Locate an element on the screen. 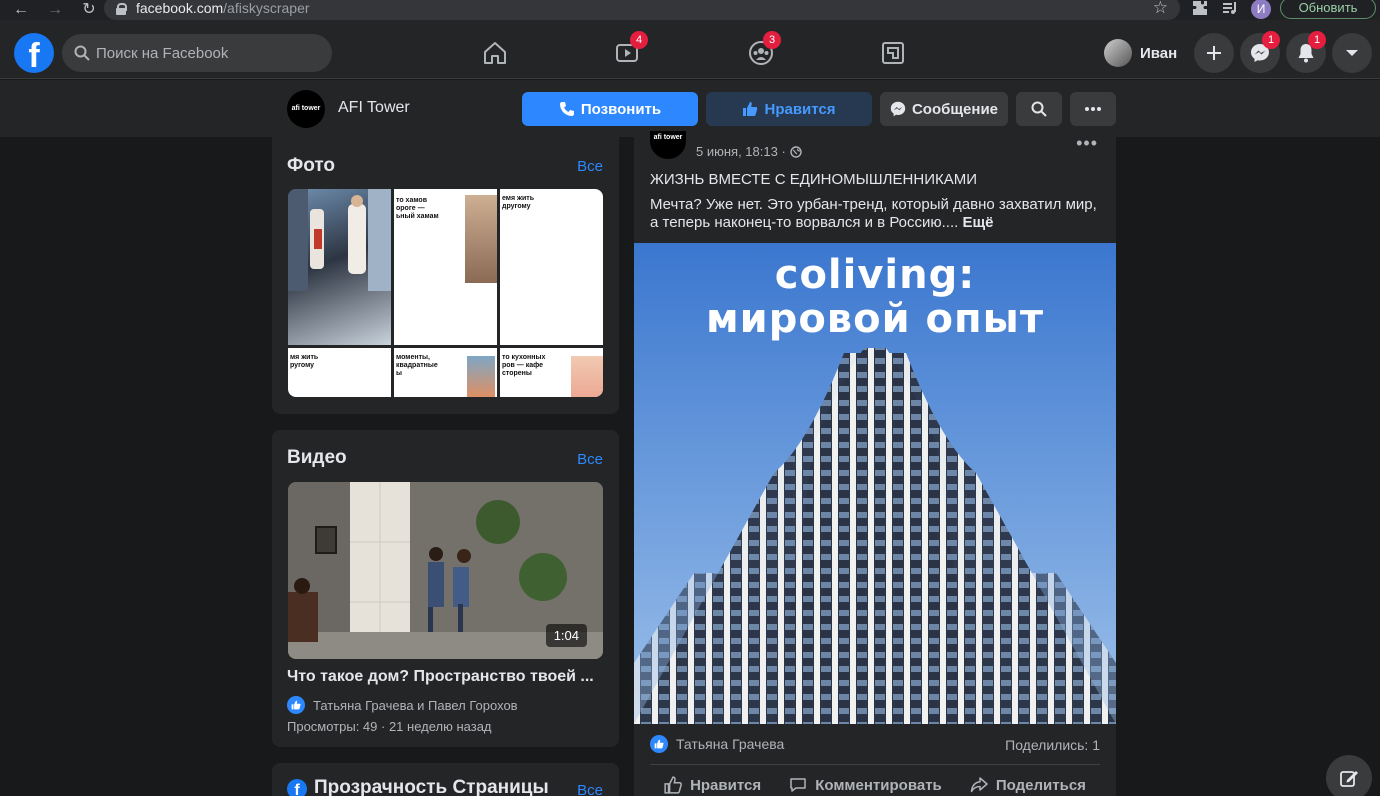 This screenshot has width=1380, height=796. comment-icon is located at coordinates (798, 785).